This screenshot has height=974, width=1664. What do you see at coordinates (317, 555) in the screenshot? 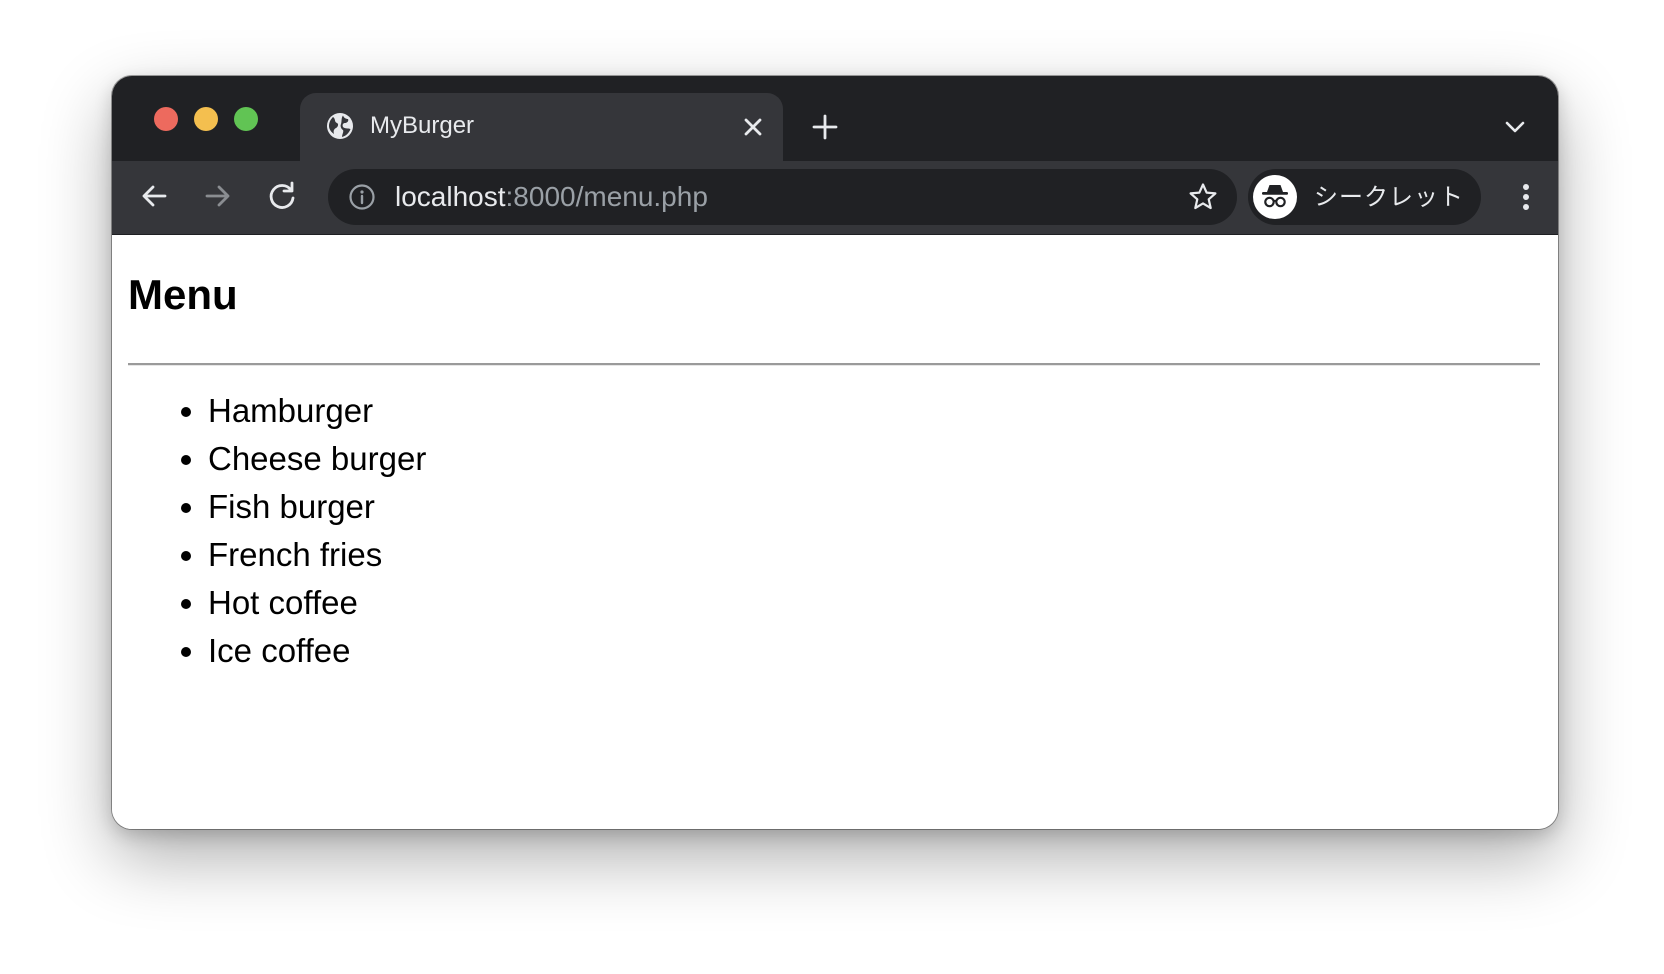
I see `list-item: French fries` at bounding box center [317, 555].